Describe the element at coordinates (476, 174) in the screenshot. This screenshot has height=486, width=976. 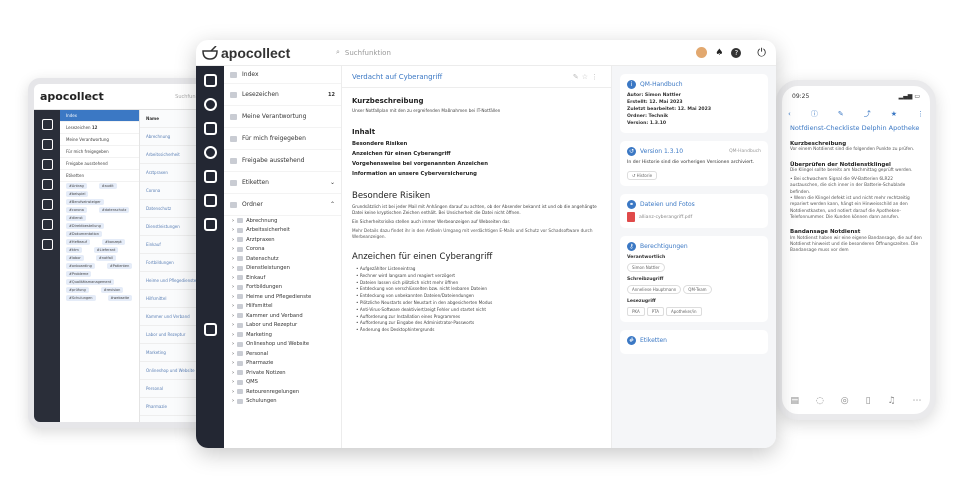
I see `toc-link: Information an unsere Cyberversicherung` at that location.